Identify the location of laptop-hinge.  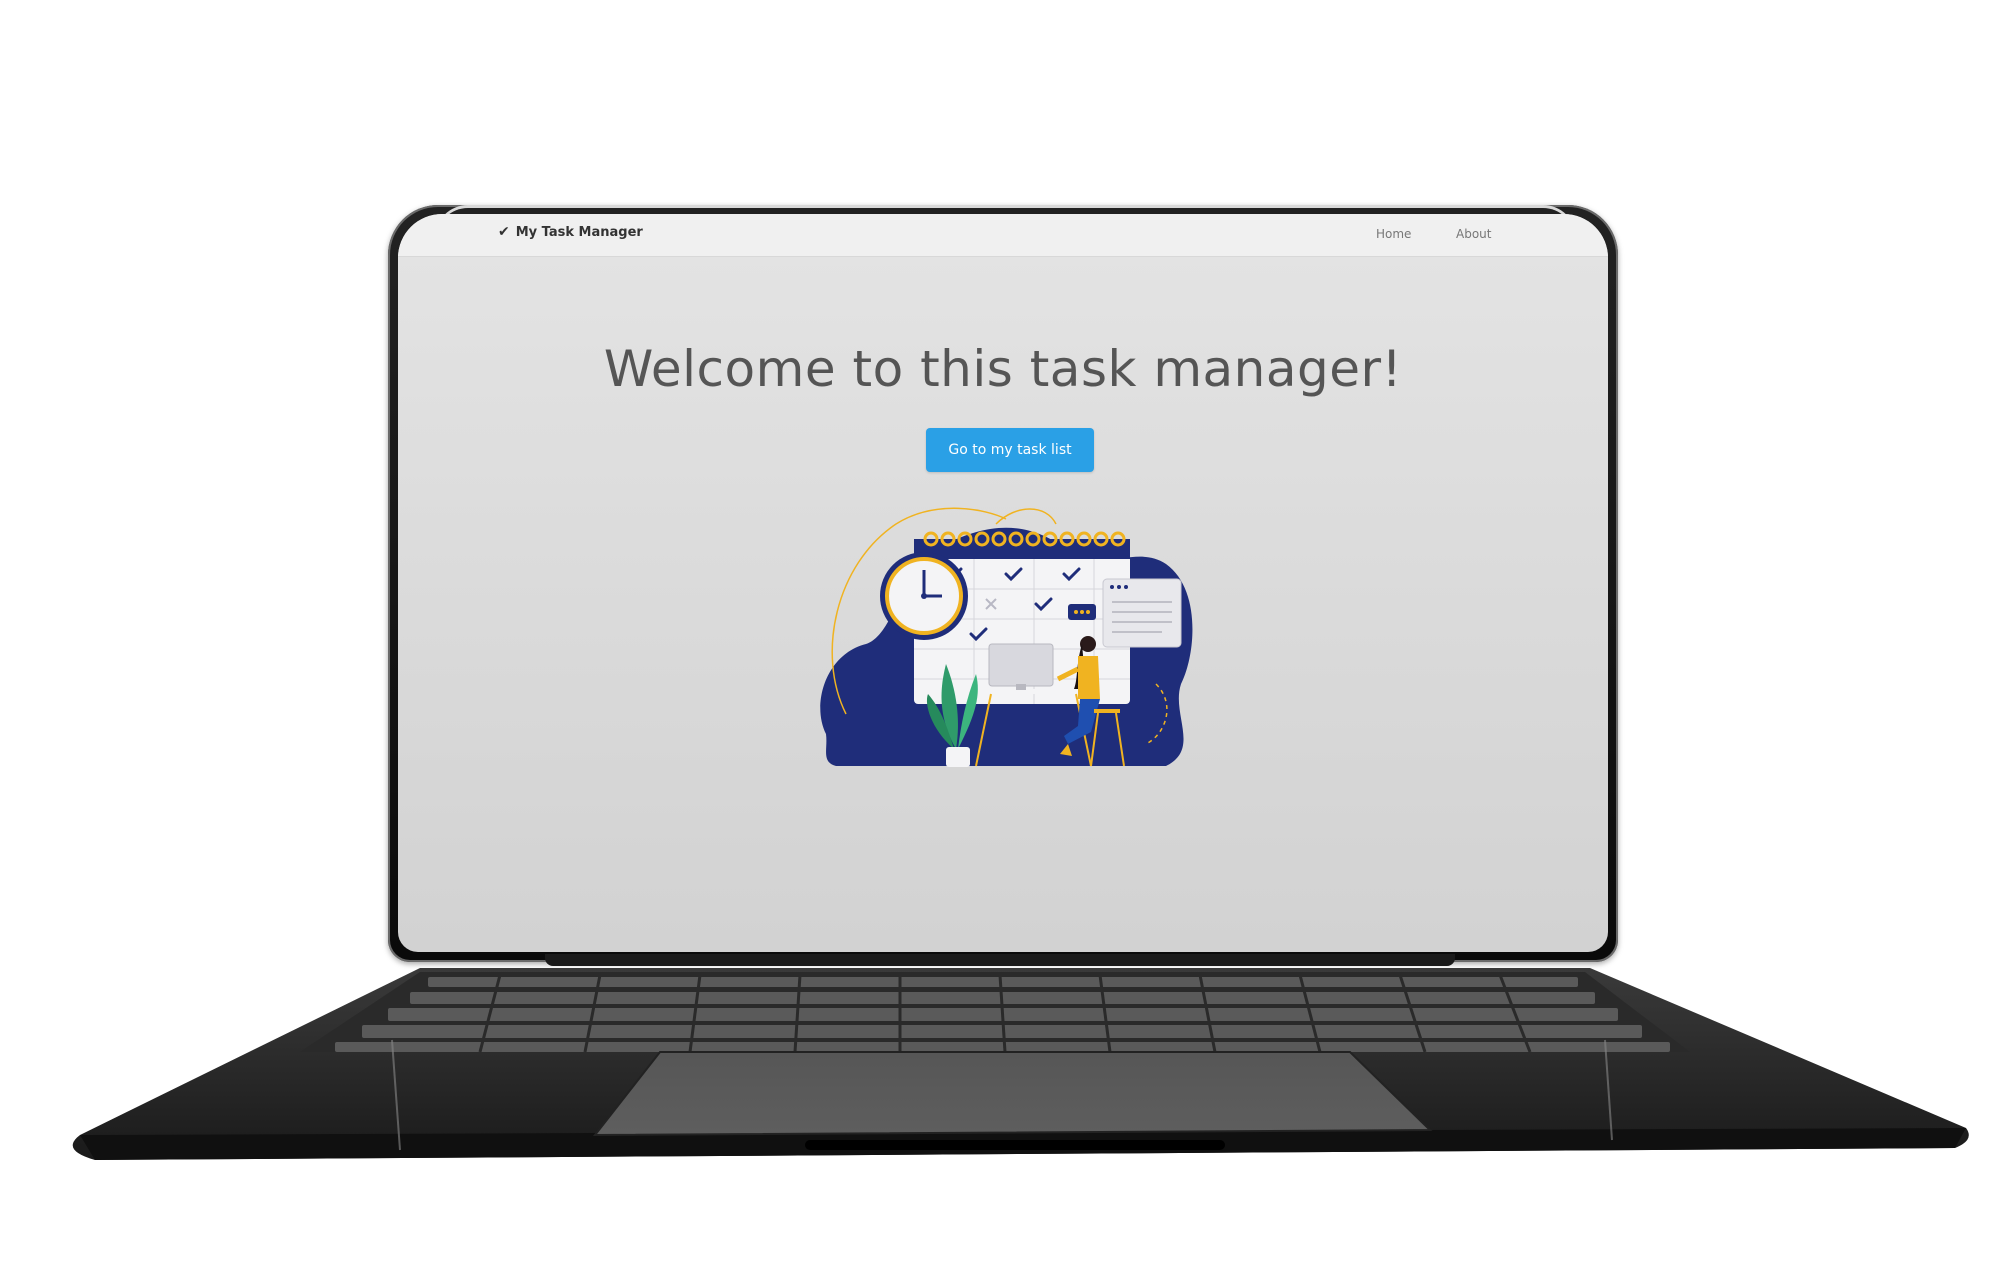
(1000, 960).